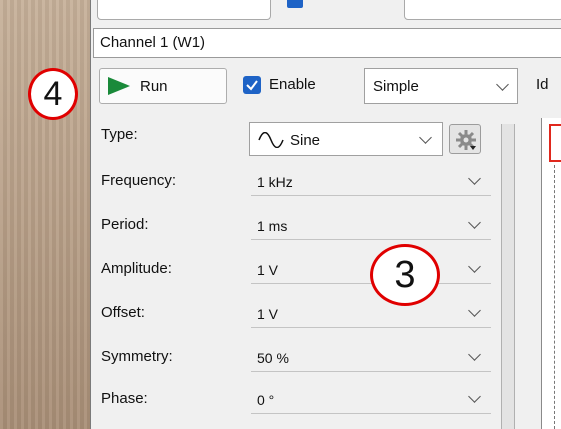 This screenshot has width=561, height=429. What do you see at coordinates (53, 94) in the screenshot?
I see `callout-4: 4` at bounding box center [53, 94].